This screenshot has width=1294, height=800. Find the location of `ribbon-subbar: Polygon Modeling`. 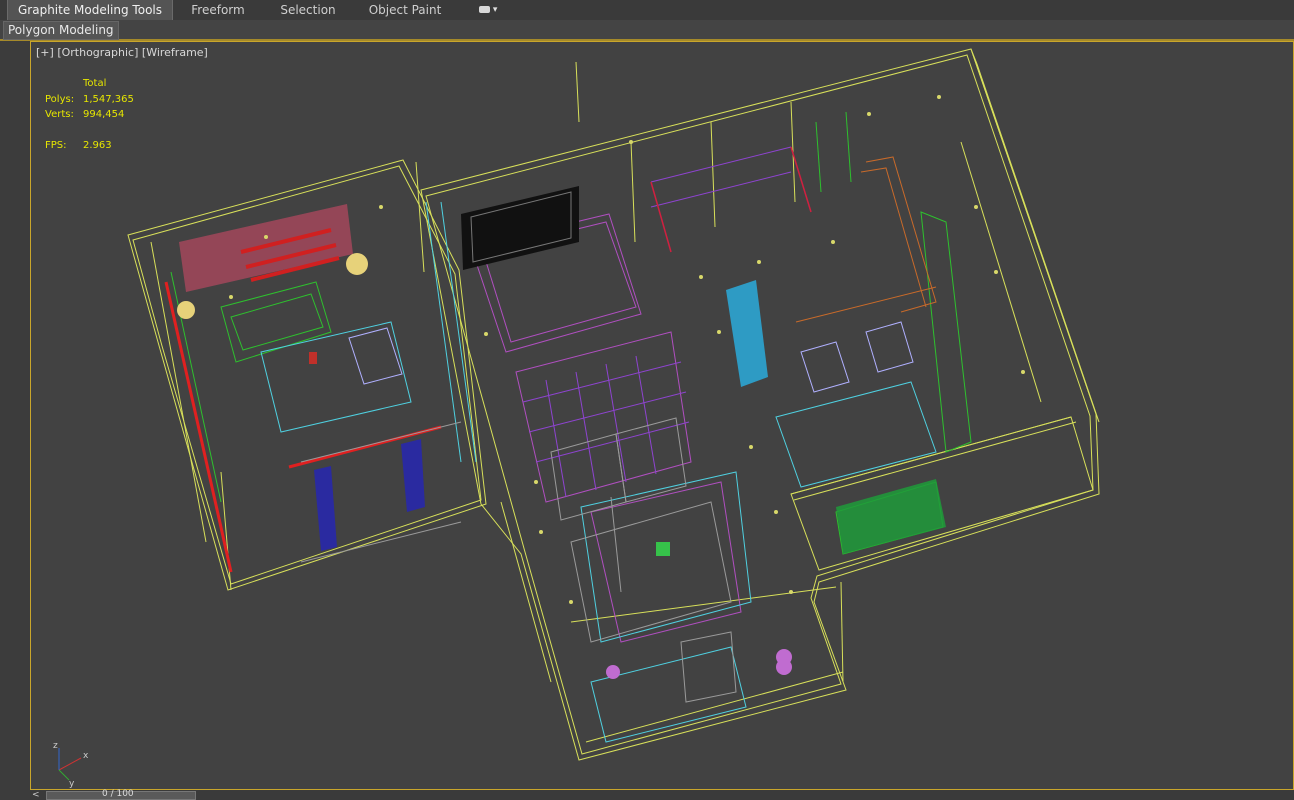

ribbon-subbar: Polygon Modeling is located at coordinates (647, 30).